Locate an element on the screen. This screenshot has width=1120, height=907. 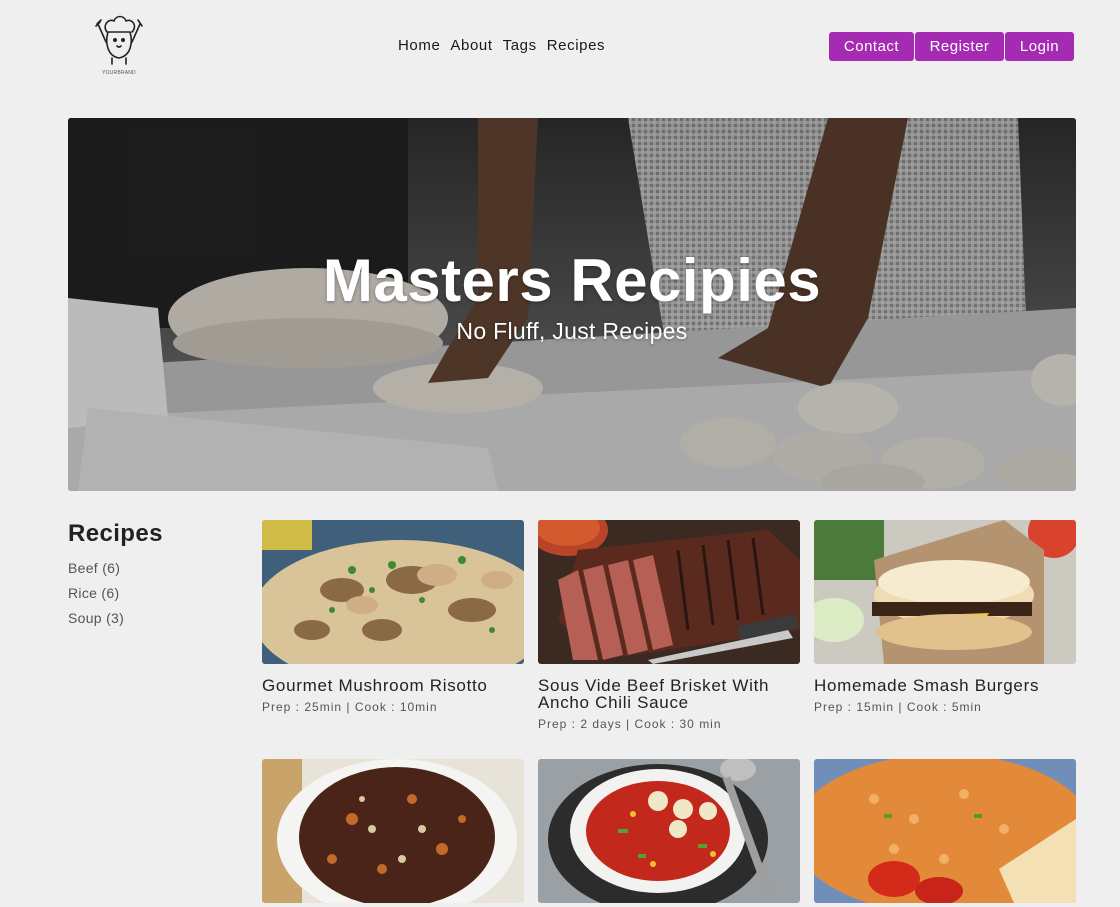
category-rice: Rice (6) is located at coordinates (96, 597).